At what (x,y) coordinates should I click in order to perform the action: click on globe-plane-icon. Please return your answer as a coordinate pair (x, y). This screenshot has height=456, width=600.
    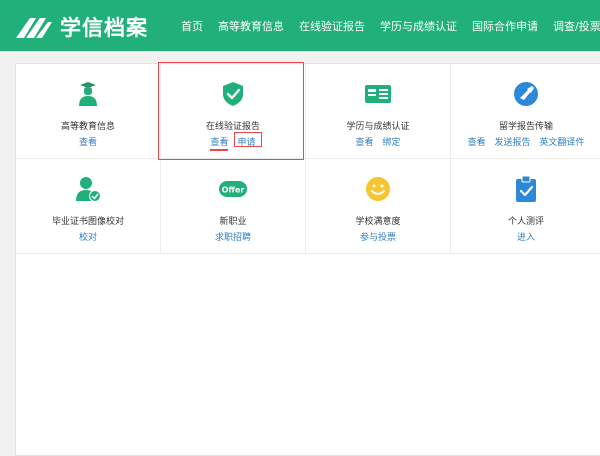
    Looking at the image, I should click on (526, 94).